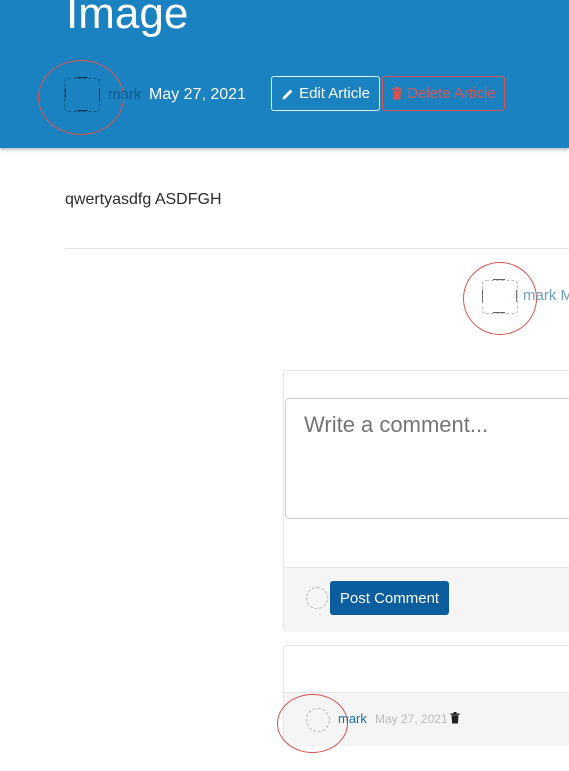 The height and width of the screenshot is (771, 569). I want to click on article-date: May 27, 2021, so click(197, 94).